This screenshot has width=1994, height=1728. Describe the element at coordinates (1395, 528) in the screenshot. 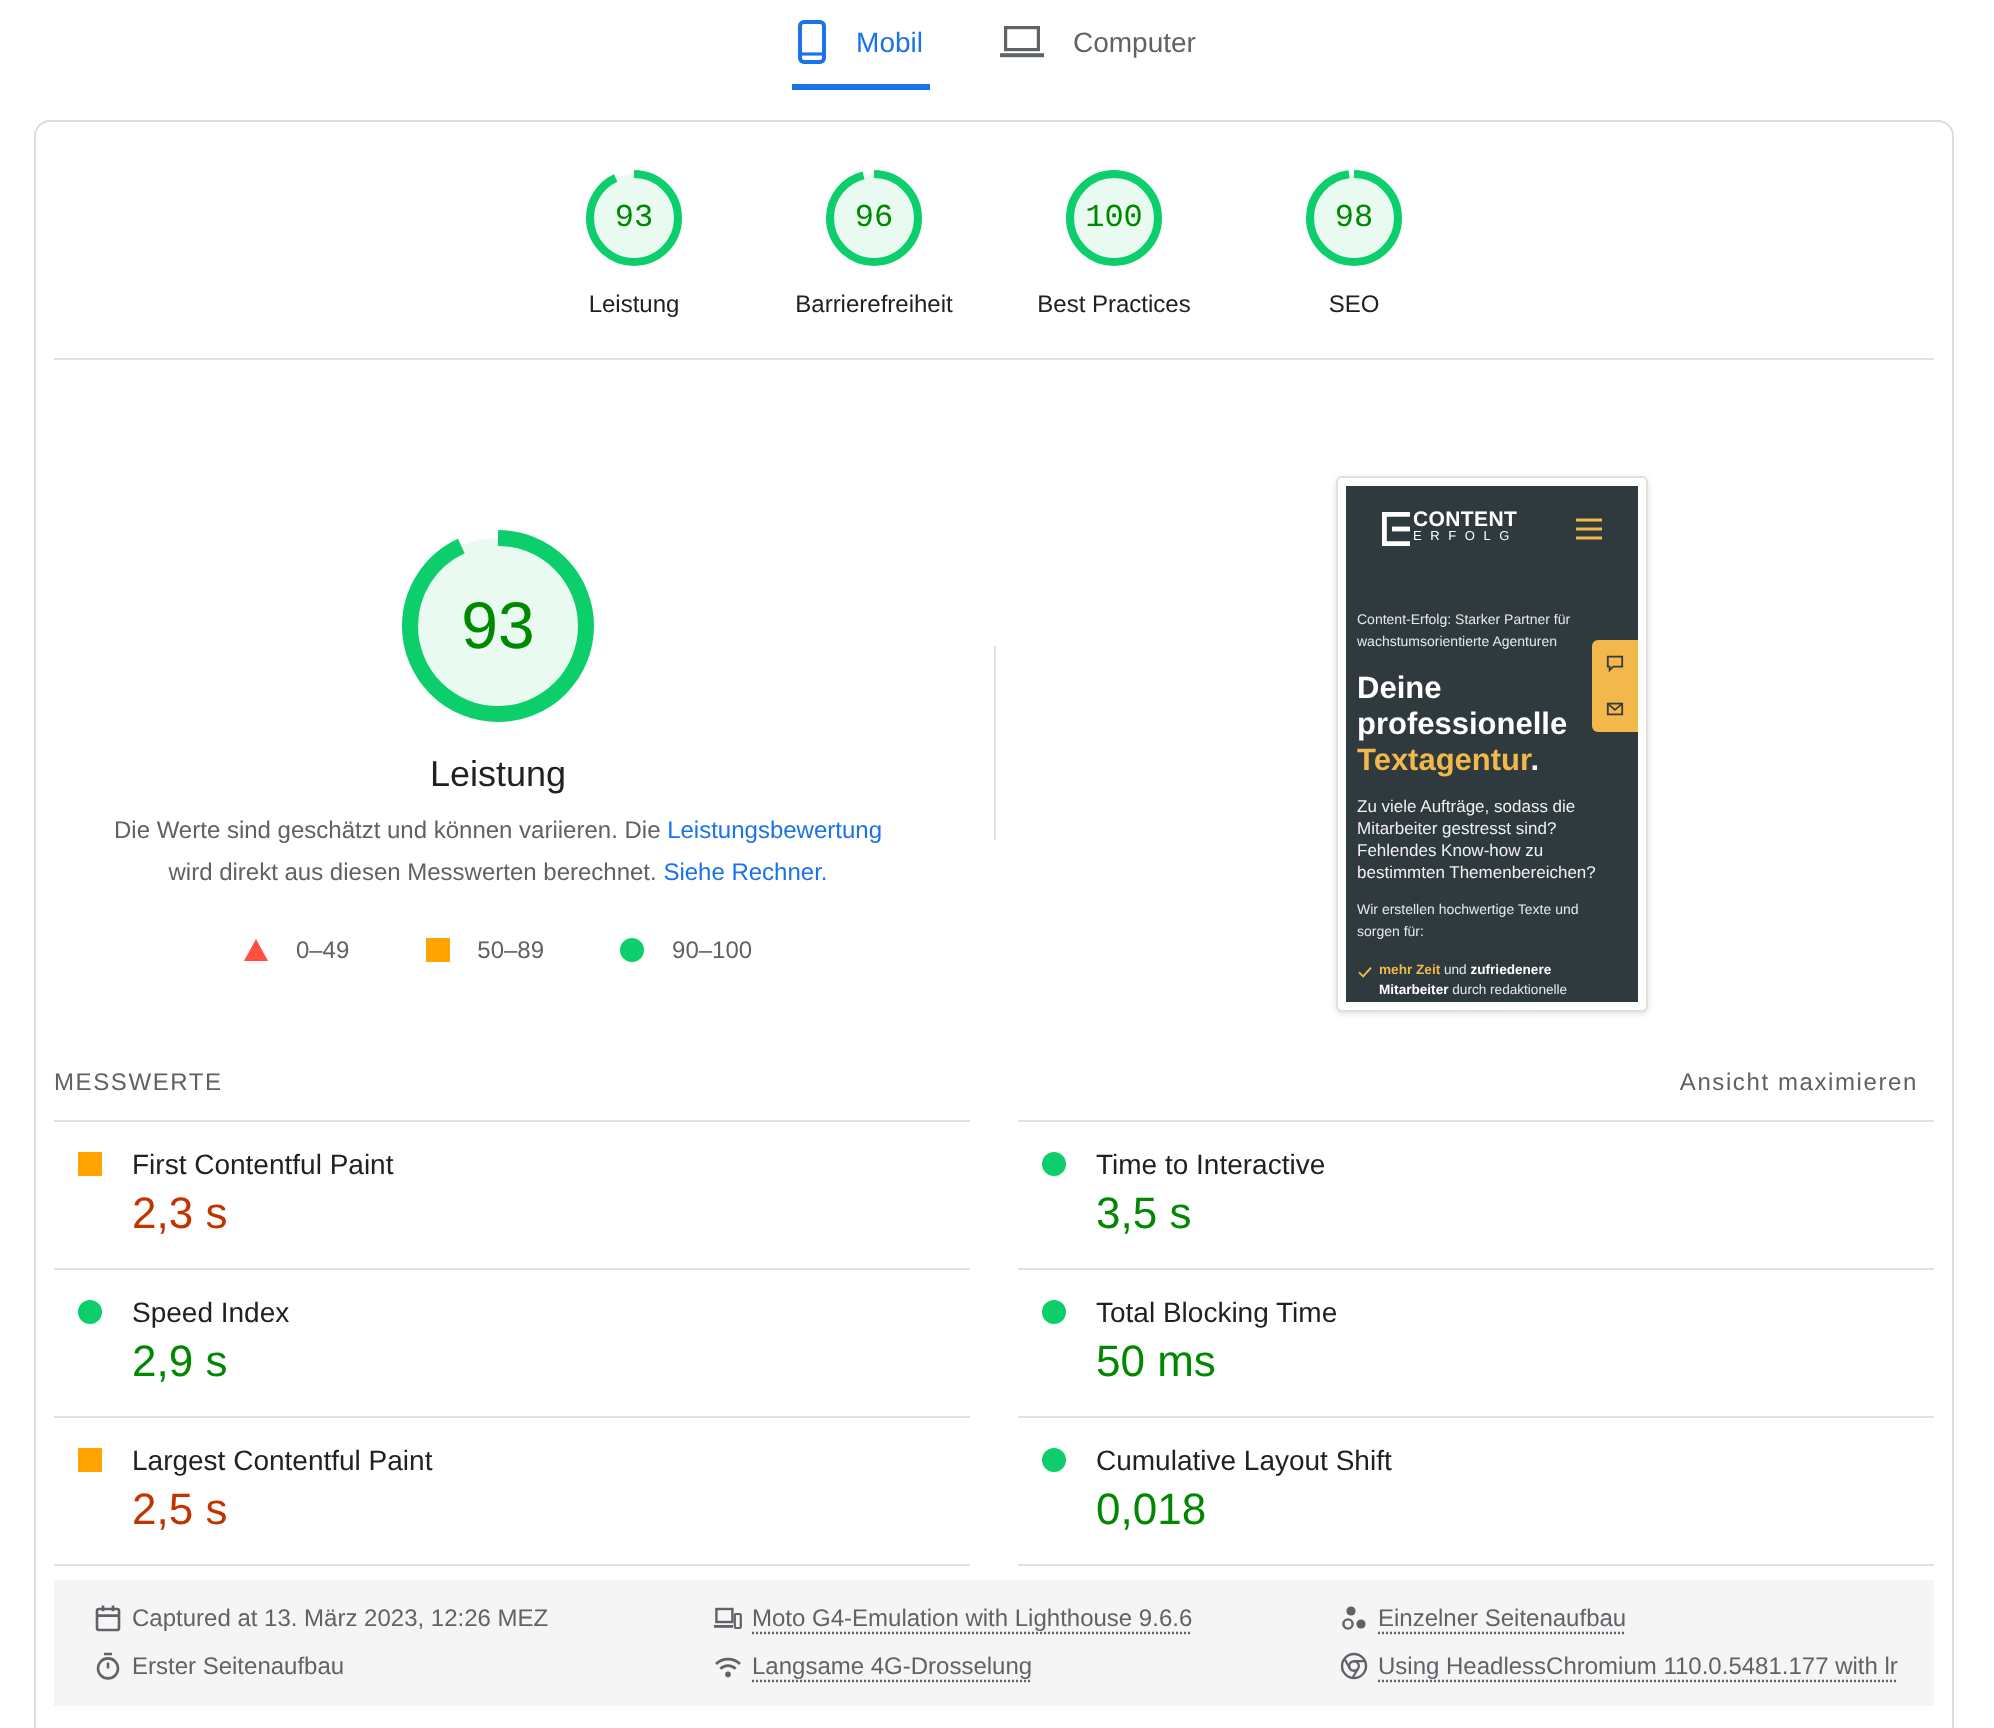

I see `logo-icon` at that location.